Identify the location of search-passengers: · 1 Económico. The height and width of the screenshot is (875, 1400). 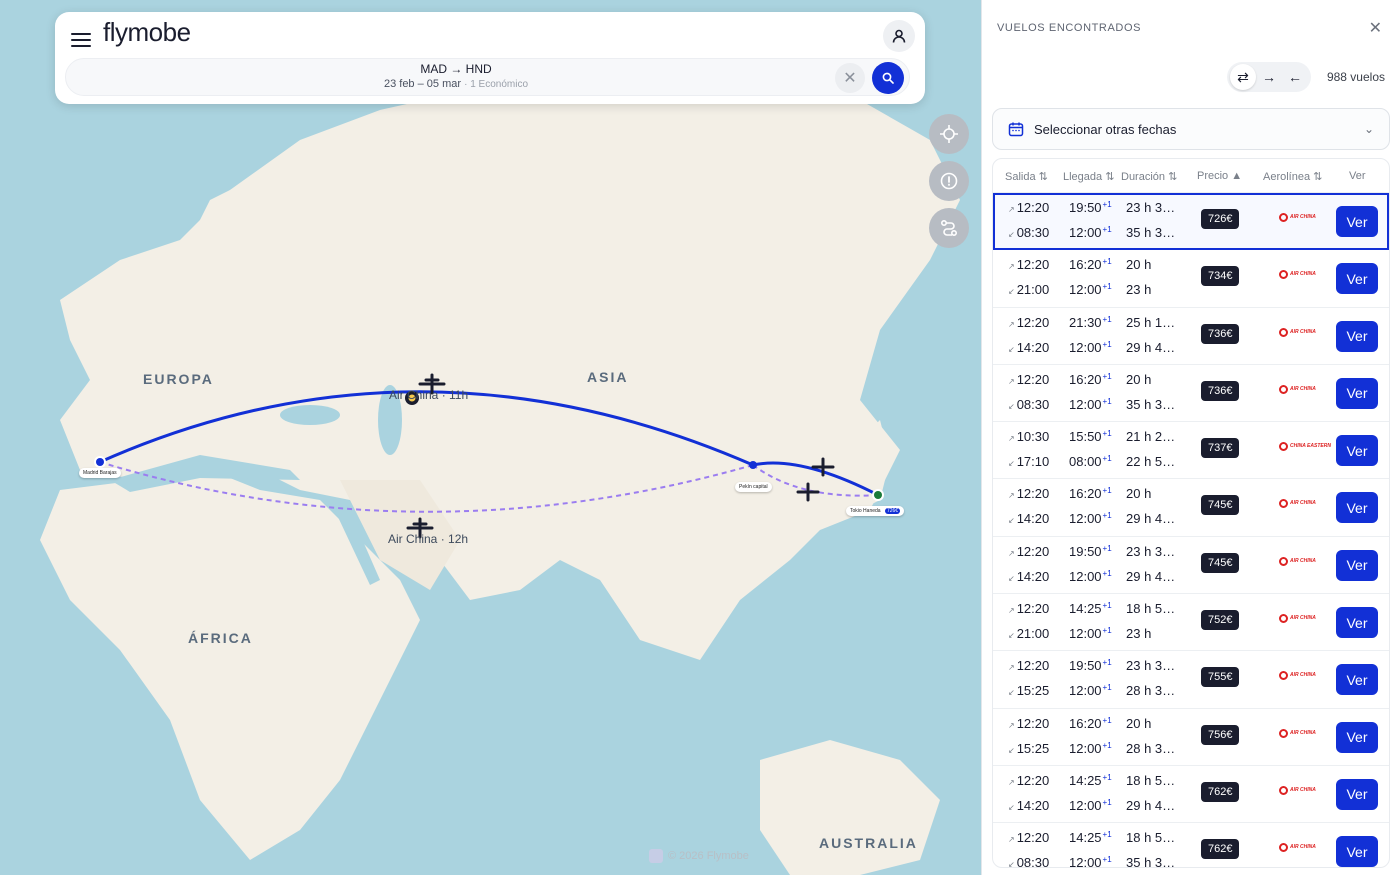
(496, 84).